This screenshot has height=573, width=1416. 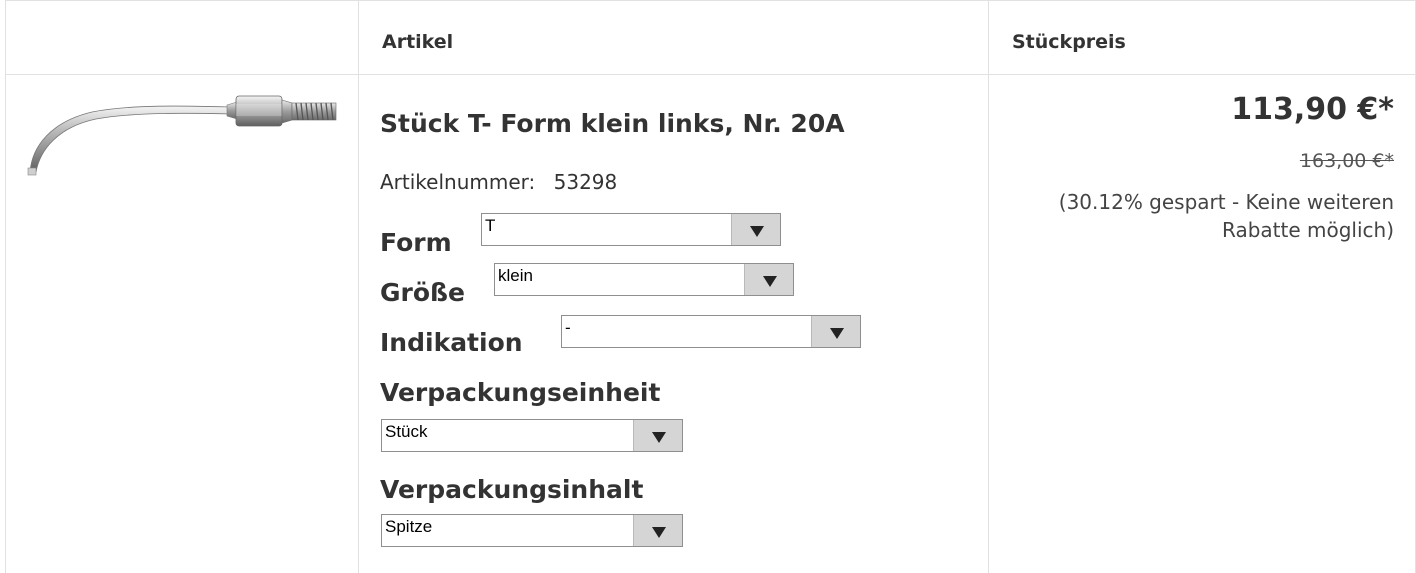 What do you see at coordinates (1346, 161) in the screenshot?
I see `old-price: 163,00 €*` at bounding box center [1346, 161].